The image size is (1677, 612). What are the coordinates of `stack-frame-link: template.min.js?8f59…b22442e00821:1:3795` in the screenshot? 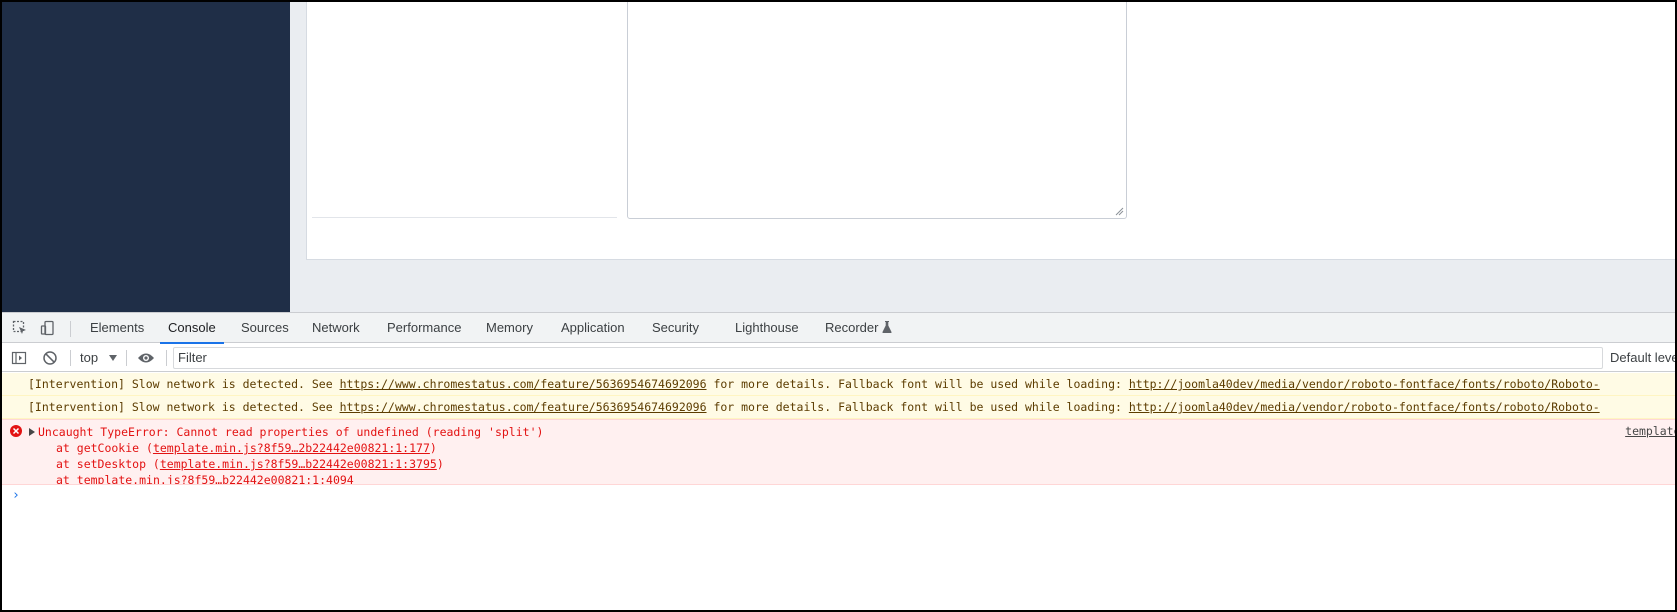 It's located at (298, 464).